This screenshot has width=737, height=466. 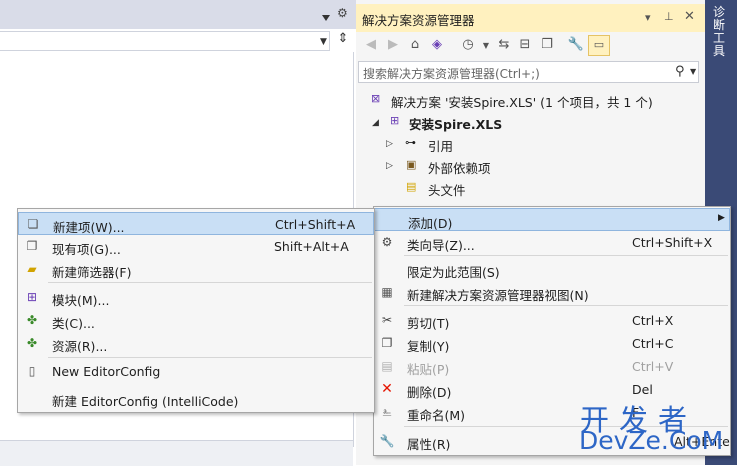 I want to click on module-icon: ⊞, so click(x=32, y=297).